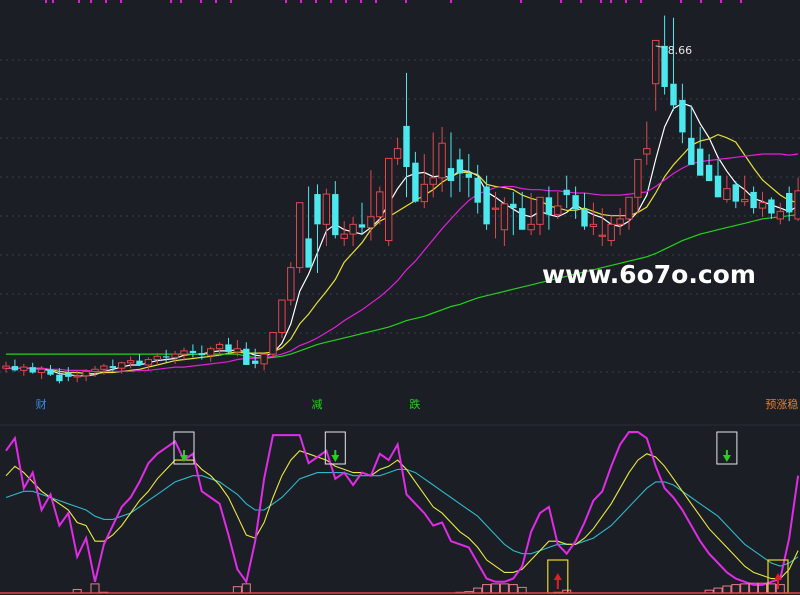  What do you see at coordinates (680, 50) in the screenshot?
I see `high-price-label: 8.66` at bounding box center [680, 50].